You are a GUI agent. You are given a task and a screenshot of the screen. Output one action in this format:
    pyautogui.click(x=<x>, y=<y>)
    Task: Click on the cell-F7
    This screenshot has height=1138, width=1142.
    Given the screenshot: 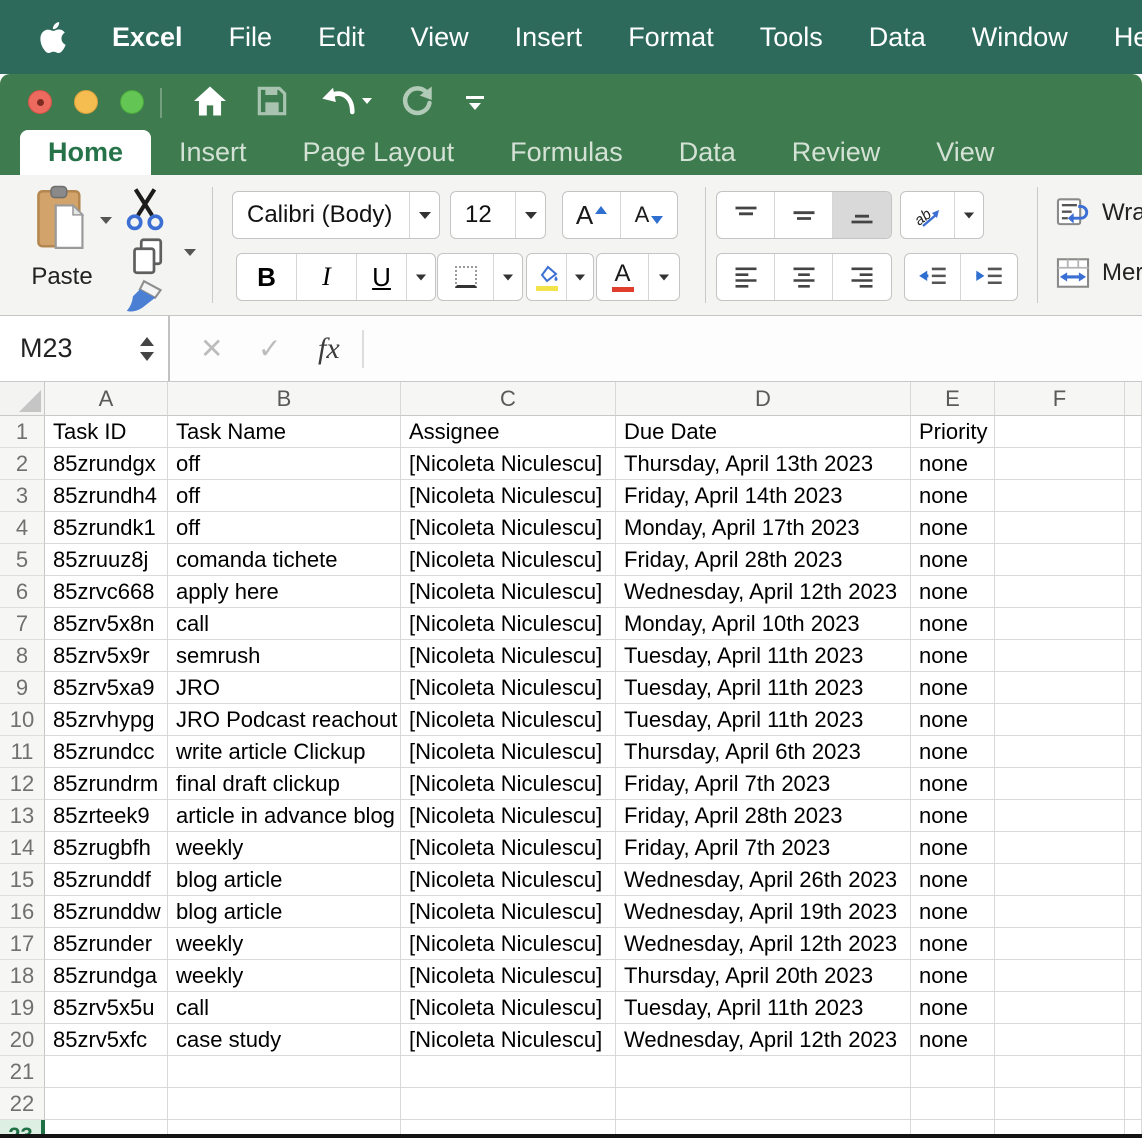 What is the action you would take?
    pyautogui.click(x=1060, y=624)
    